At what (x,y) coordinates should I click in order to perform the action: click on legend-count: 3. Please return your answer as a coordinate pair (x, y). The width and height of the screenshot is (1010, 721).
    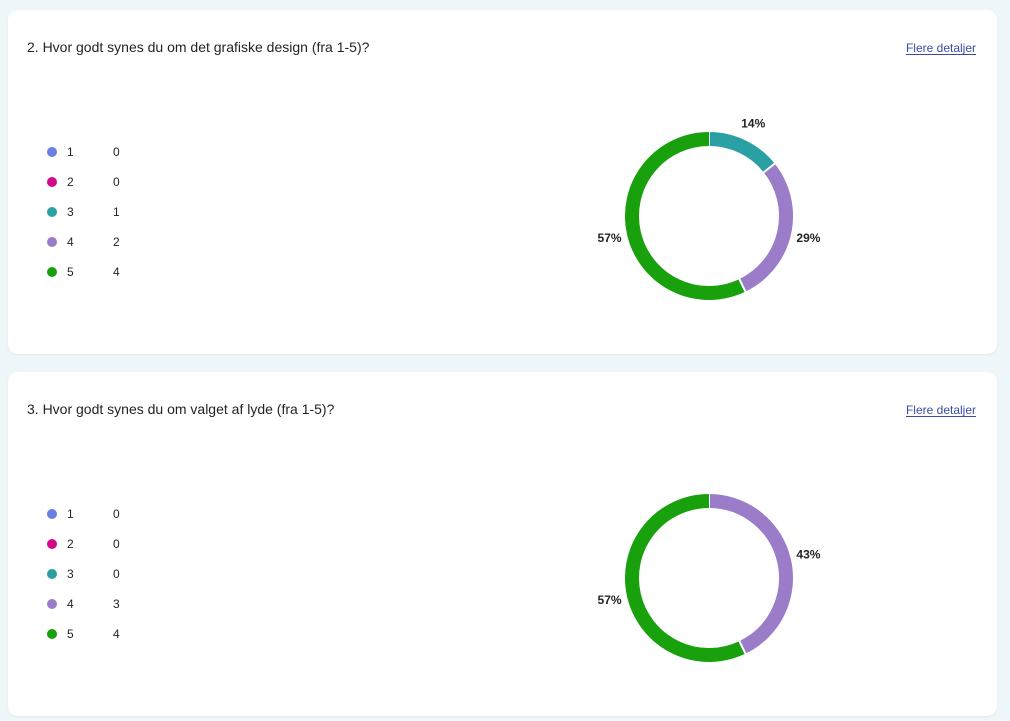
    Looking at the image, I should click on (116, 604).